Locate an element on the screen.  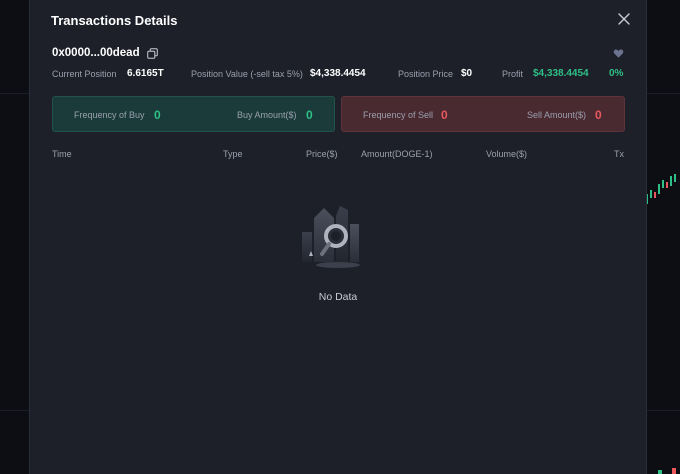
no-data-illustration-icon is located at coordinates (331, 237).